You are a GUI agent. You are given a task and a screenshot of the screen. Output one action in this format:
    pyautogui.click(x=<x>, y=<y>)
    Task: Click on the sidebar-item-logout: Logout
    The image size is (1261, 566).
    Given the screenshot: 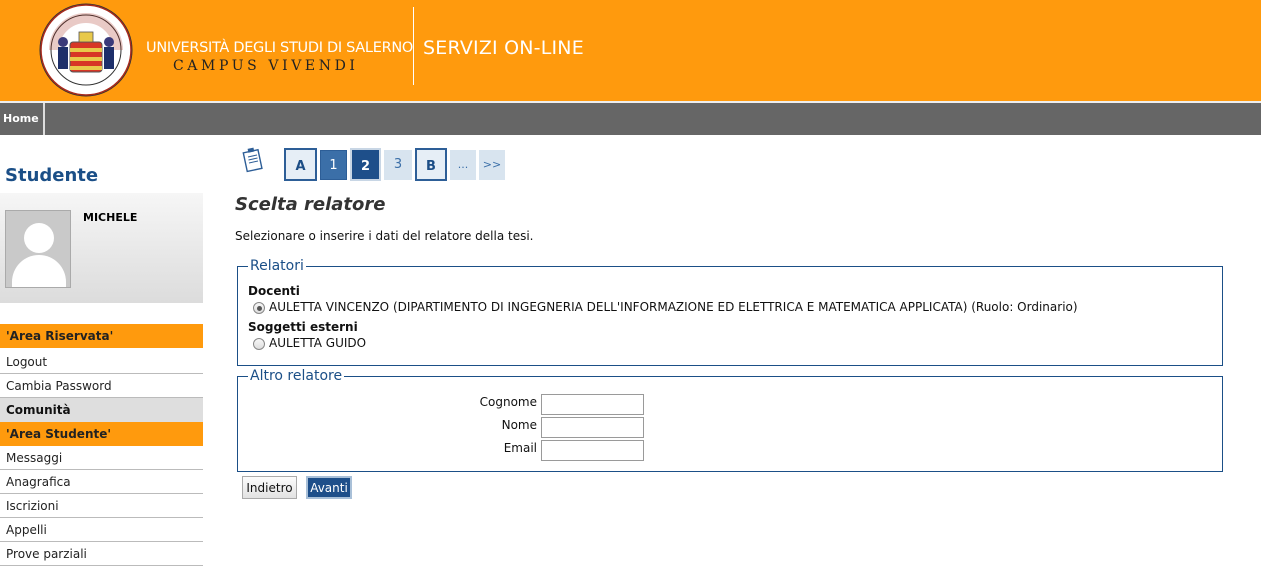 What is the action you would take?
    pyautogui.click(x=101, y=362)
    